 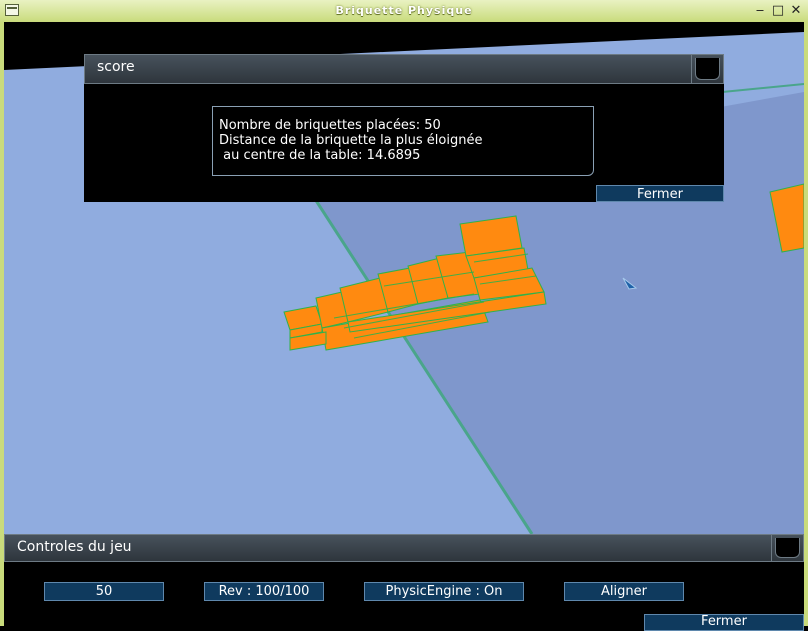 What do you see at coordinates (404, 548) in the screenshot?
I see `controls-panel-header: Controles du jeu` at bounding box center [404, 548].